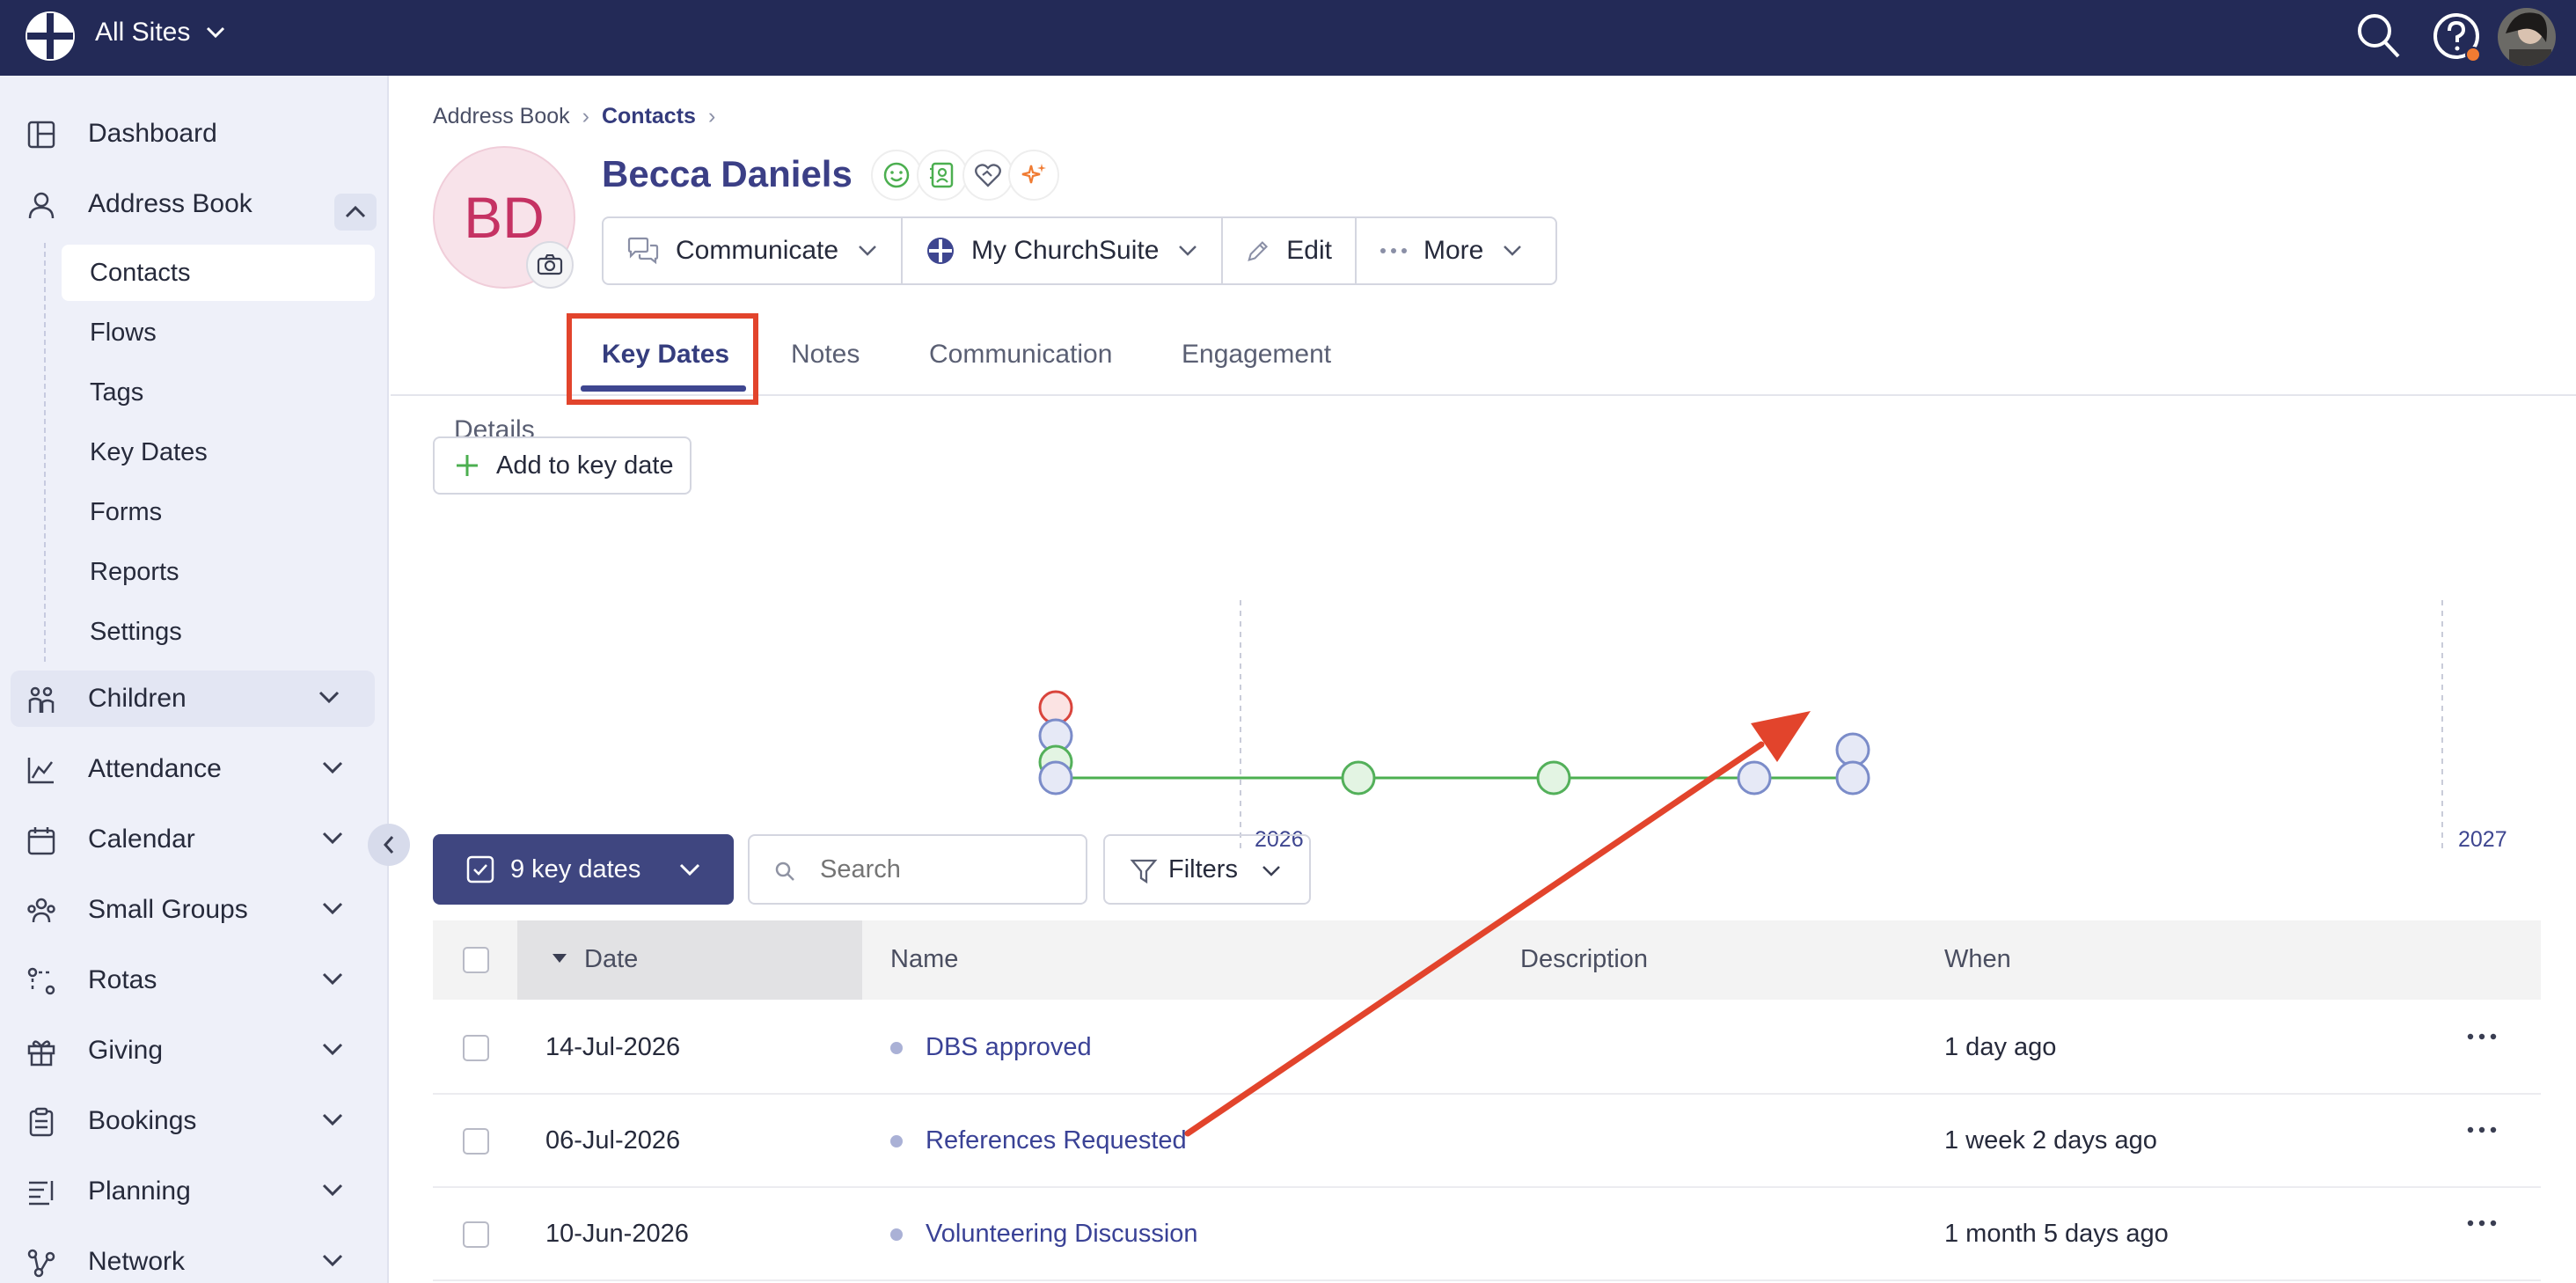 This screenshot has height=1283, width=2576. I want to click on sidebar-item-planning: Planning, so click(194, 1191).